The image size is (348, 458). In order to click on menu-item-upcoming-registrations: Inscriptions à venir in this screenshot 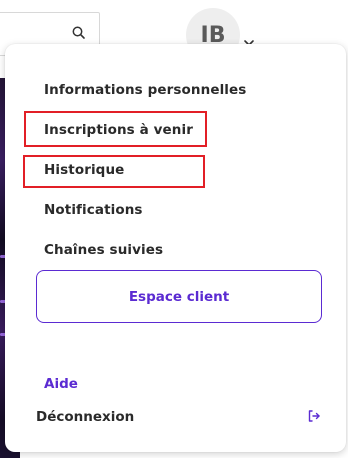, I will do `click(118, 130)`.